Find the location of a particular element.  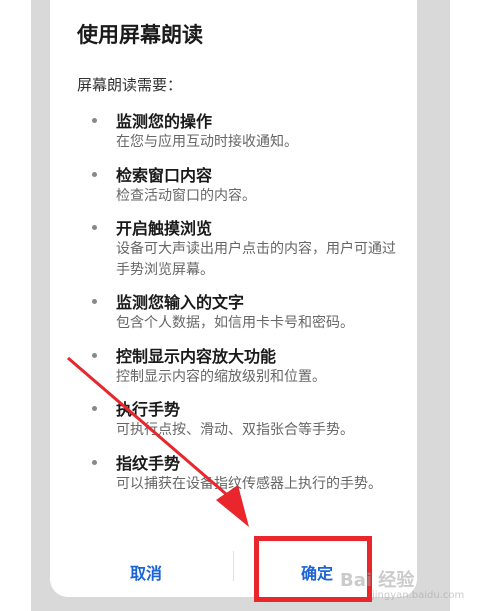

red-arrow-annotation is located at coordinates (158, 441).